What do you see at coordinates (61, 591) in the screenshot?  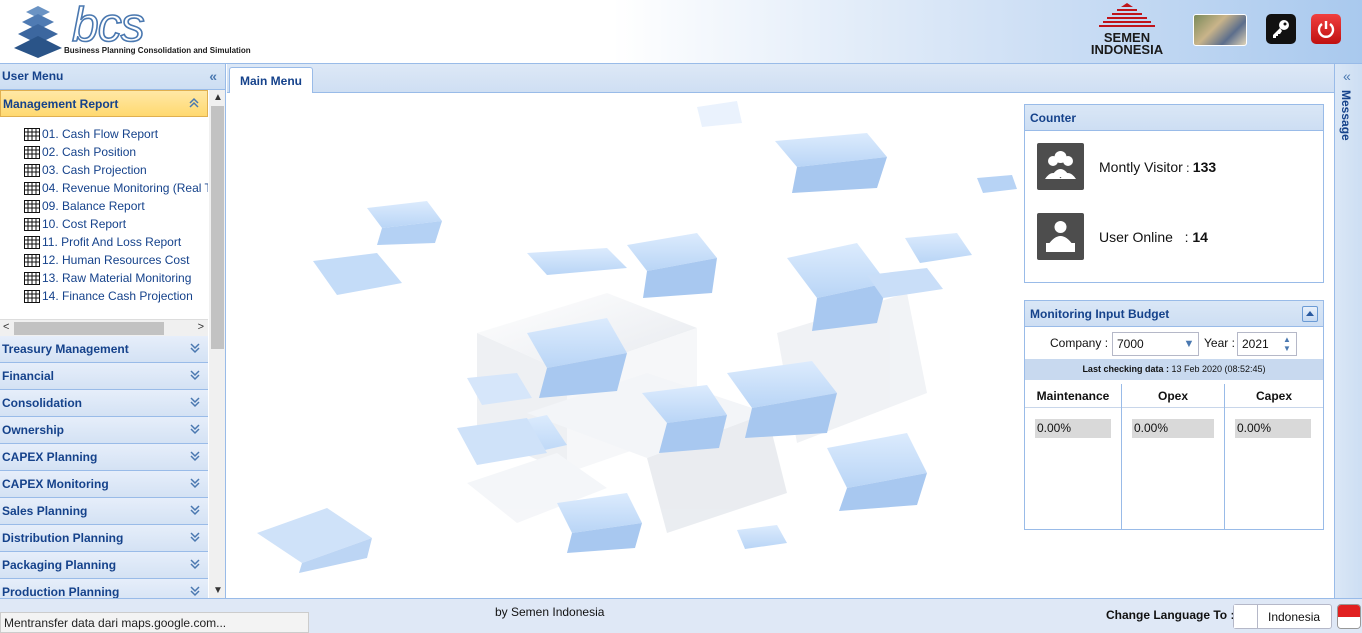 I see `section-label: Production Planning` at bounding box center [61, 591].